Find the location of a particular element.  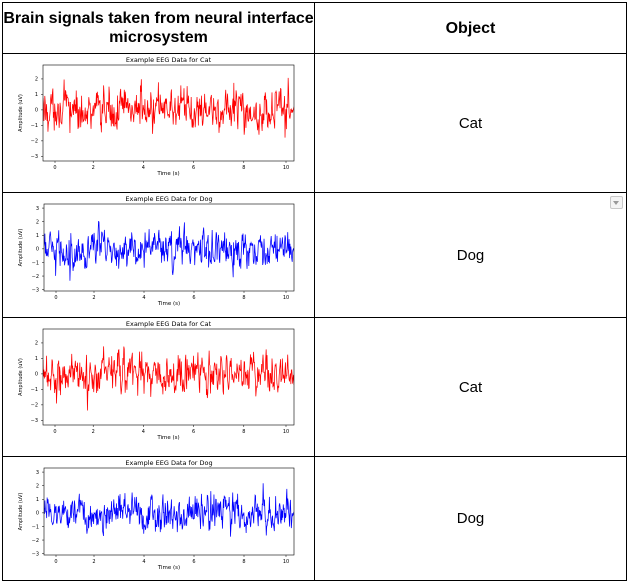

header-object: Object is located at coordinates (470, 28).